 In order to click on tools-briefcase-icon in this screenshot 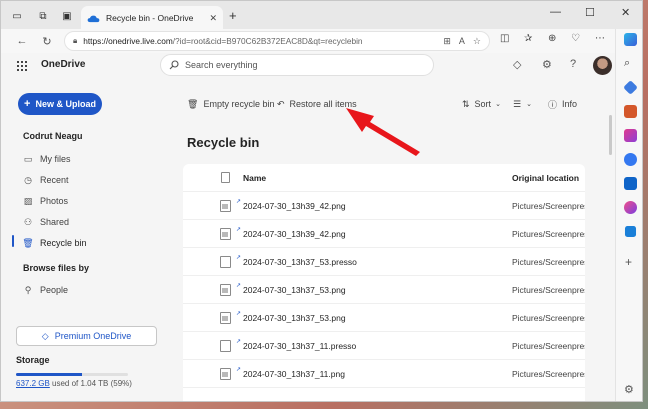, I will do `click(630, 111)`.